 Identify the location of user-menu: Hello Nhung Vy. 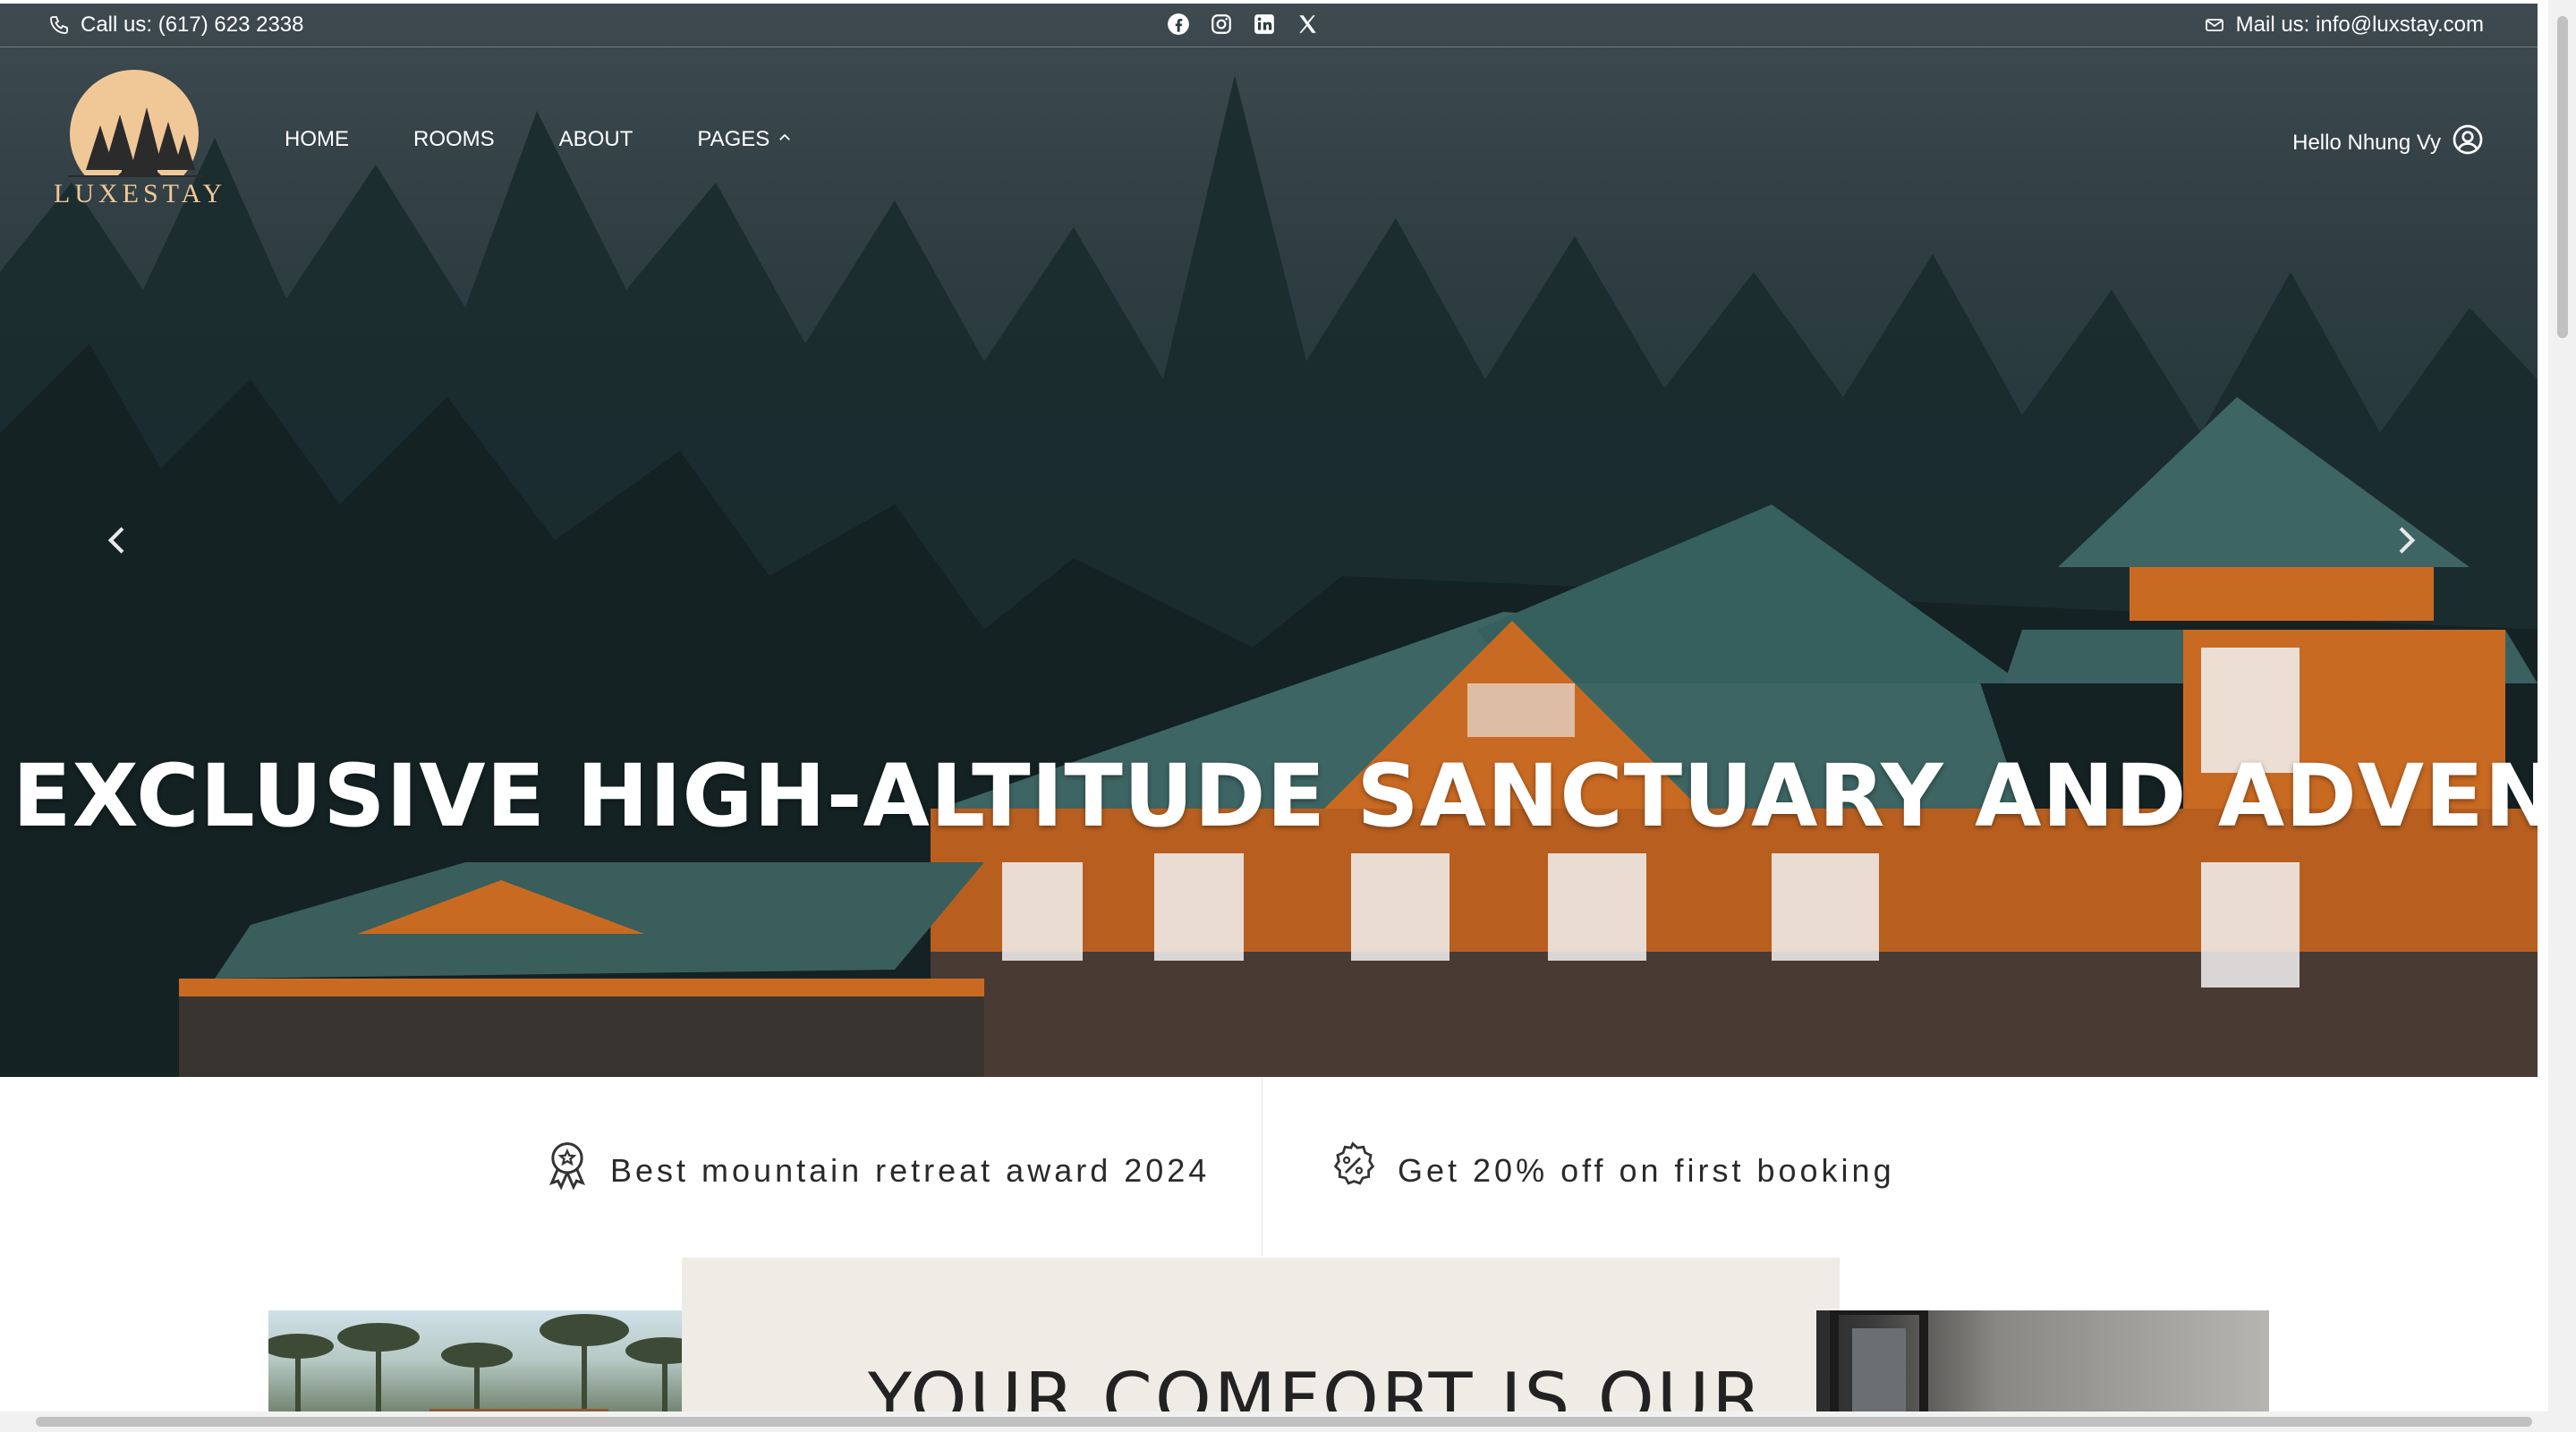
(2388, 142).